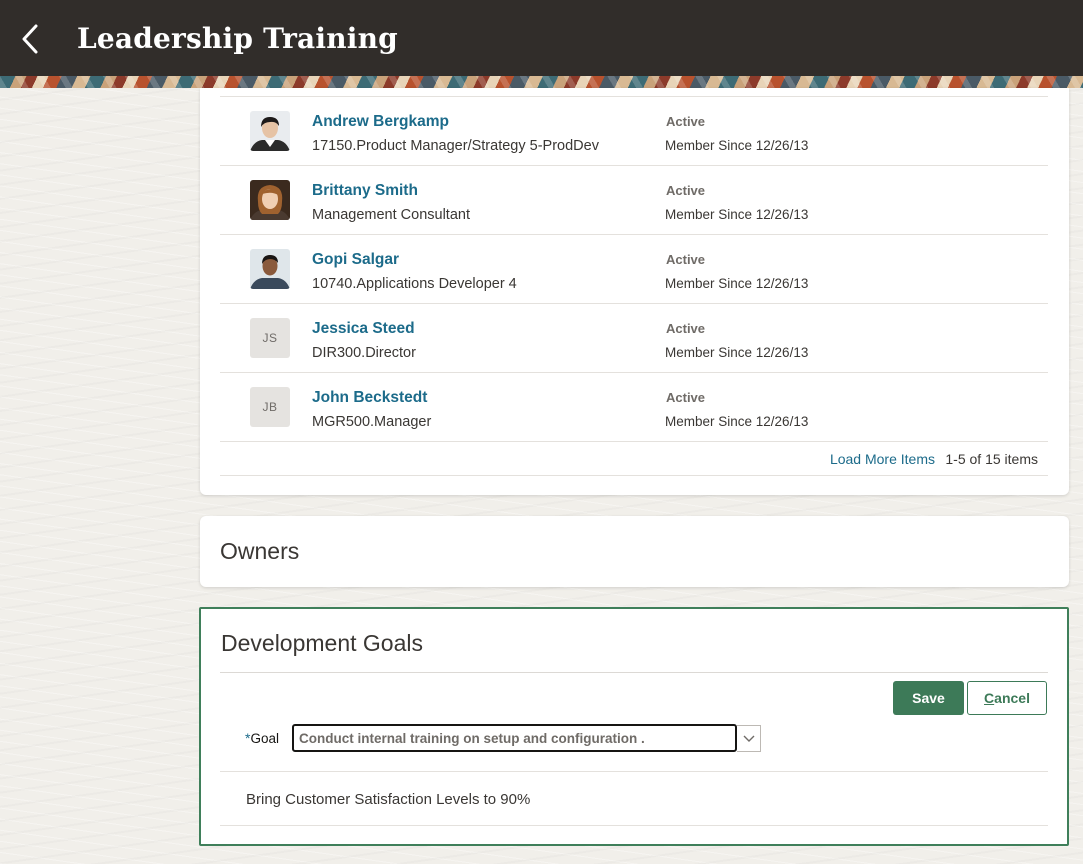 The image size is (1083, 864). What do you see at coordinates (369, 398) in the screenshot?
I see `member-name-link: John Beckstedt` at bounding box center [369, 398].